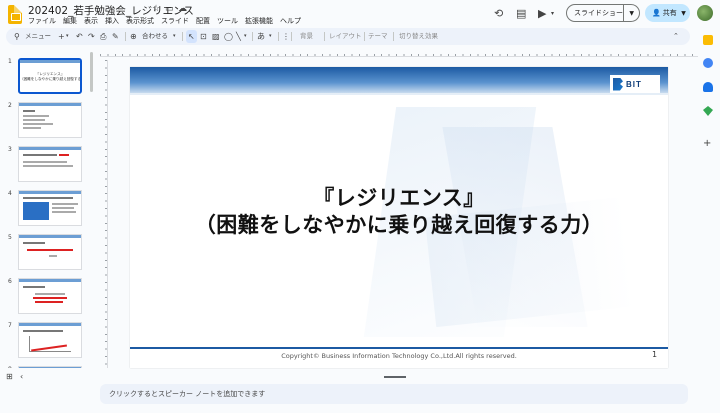  I want to click on move-folder-icon: ▭, so click(169, 9).